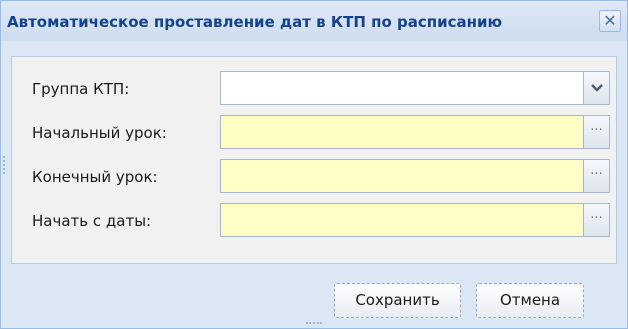 This screenshot has height=329, width=628. Describe the element at coordinates (610, 21) in the screenshot. I see `close-icon: ✕` at that location.